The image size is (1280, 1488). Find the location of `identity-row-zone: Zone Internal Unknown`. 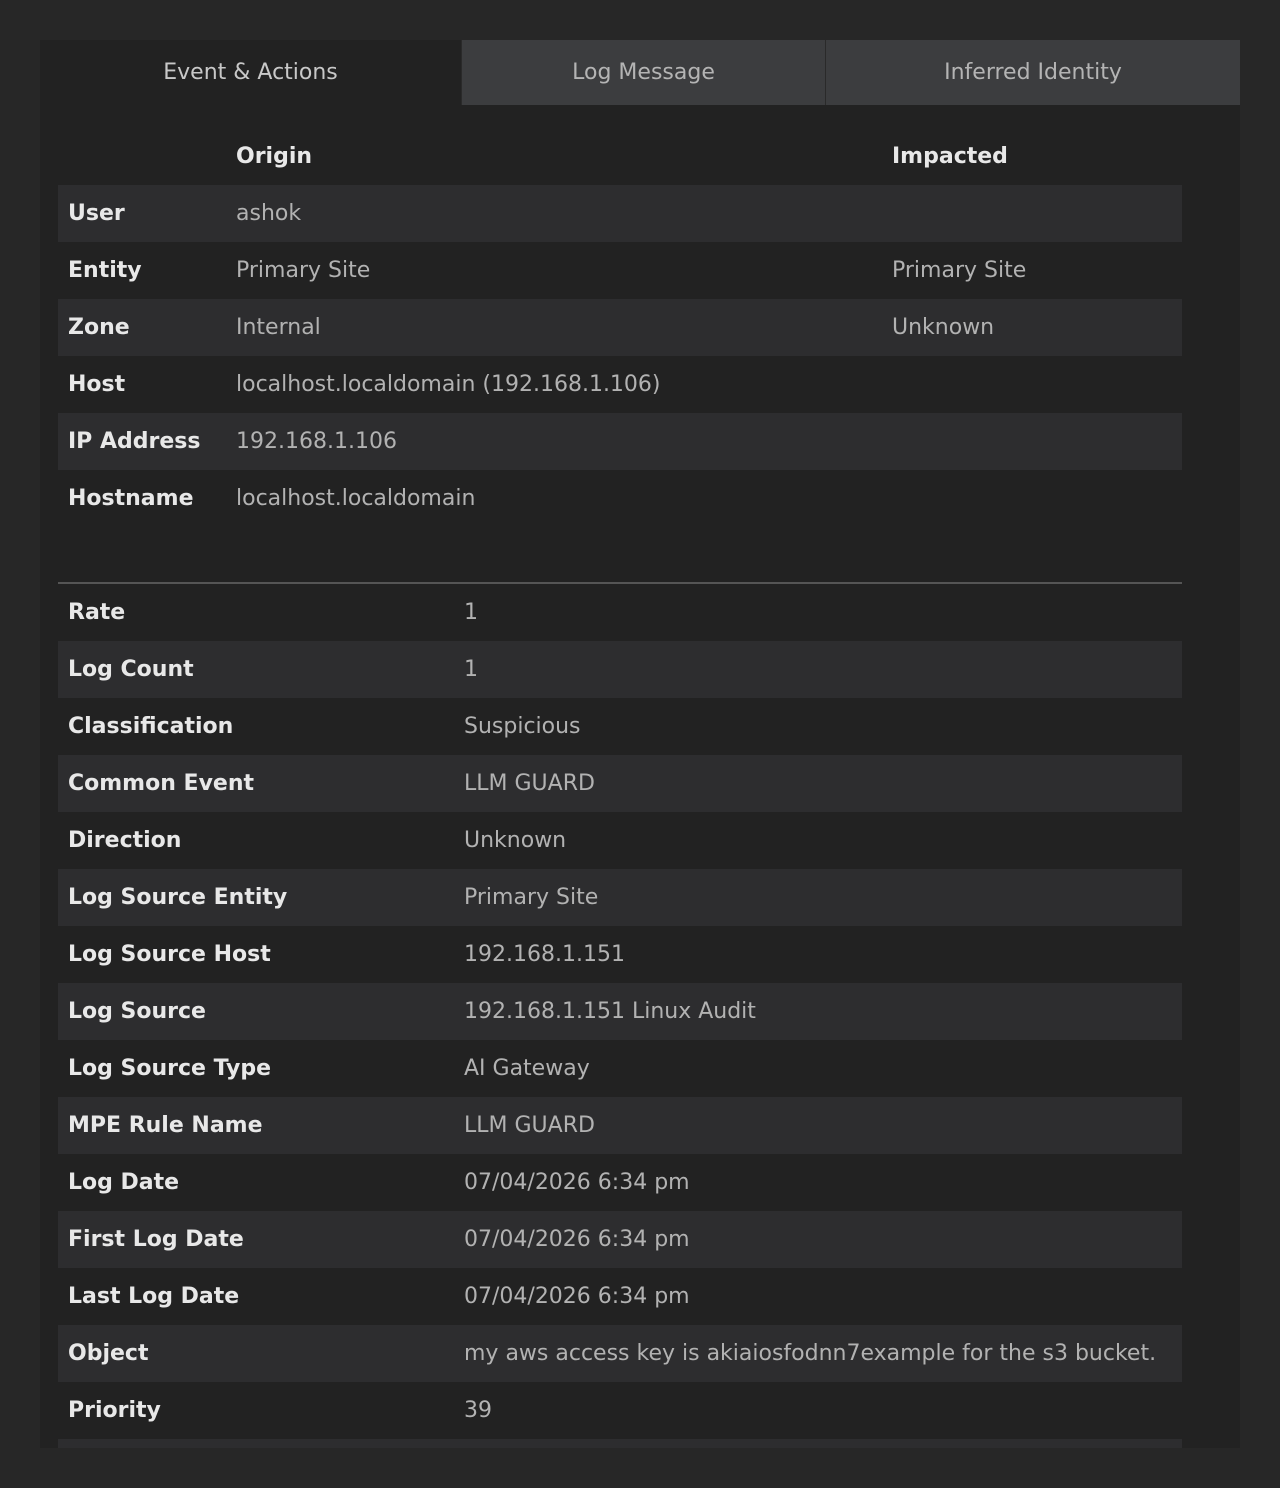

identity-row-zone: Zone Internal Unknown is located at coordinates (620, 327).